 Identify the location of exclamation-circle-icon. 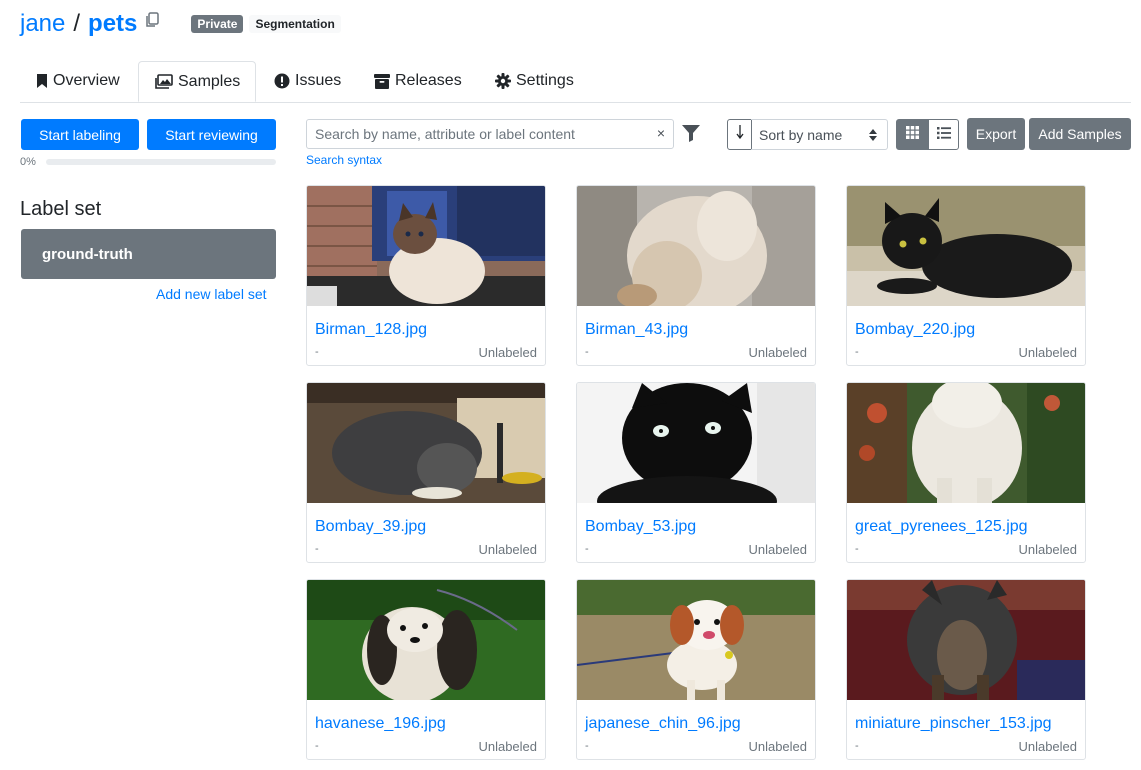
(282, 81).